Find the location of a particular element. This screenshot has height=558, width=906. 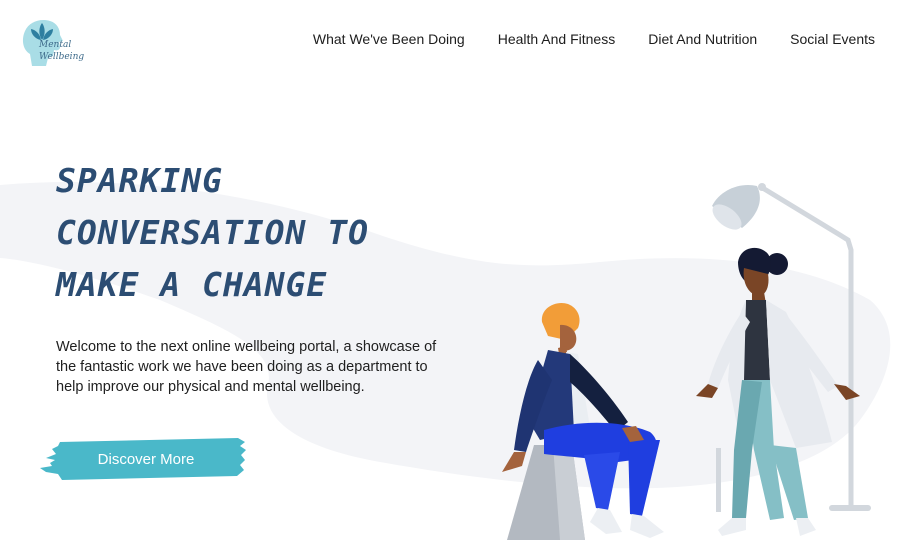

hero-title: Sparking conversation to make a change is located at coordinates (296, 233).